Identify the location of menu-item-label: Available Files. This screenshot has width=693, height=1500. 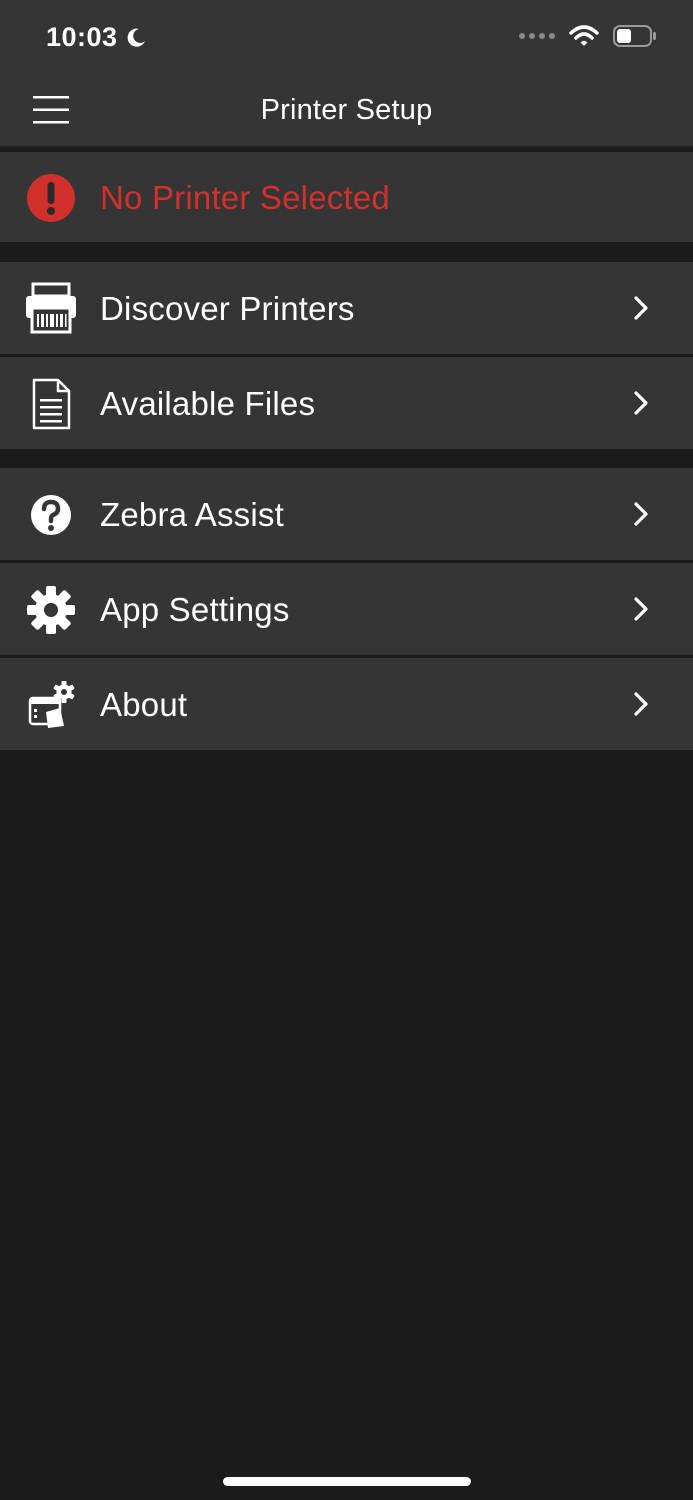
(208, 403).